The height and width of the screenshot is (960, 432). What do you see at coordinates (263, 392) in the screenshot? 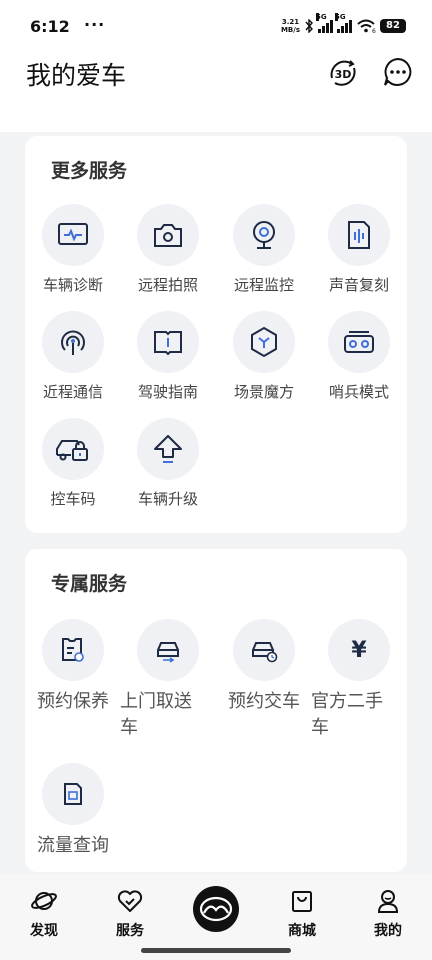
I see `service-label: 场景魔方` at bounding box center [263, 392].